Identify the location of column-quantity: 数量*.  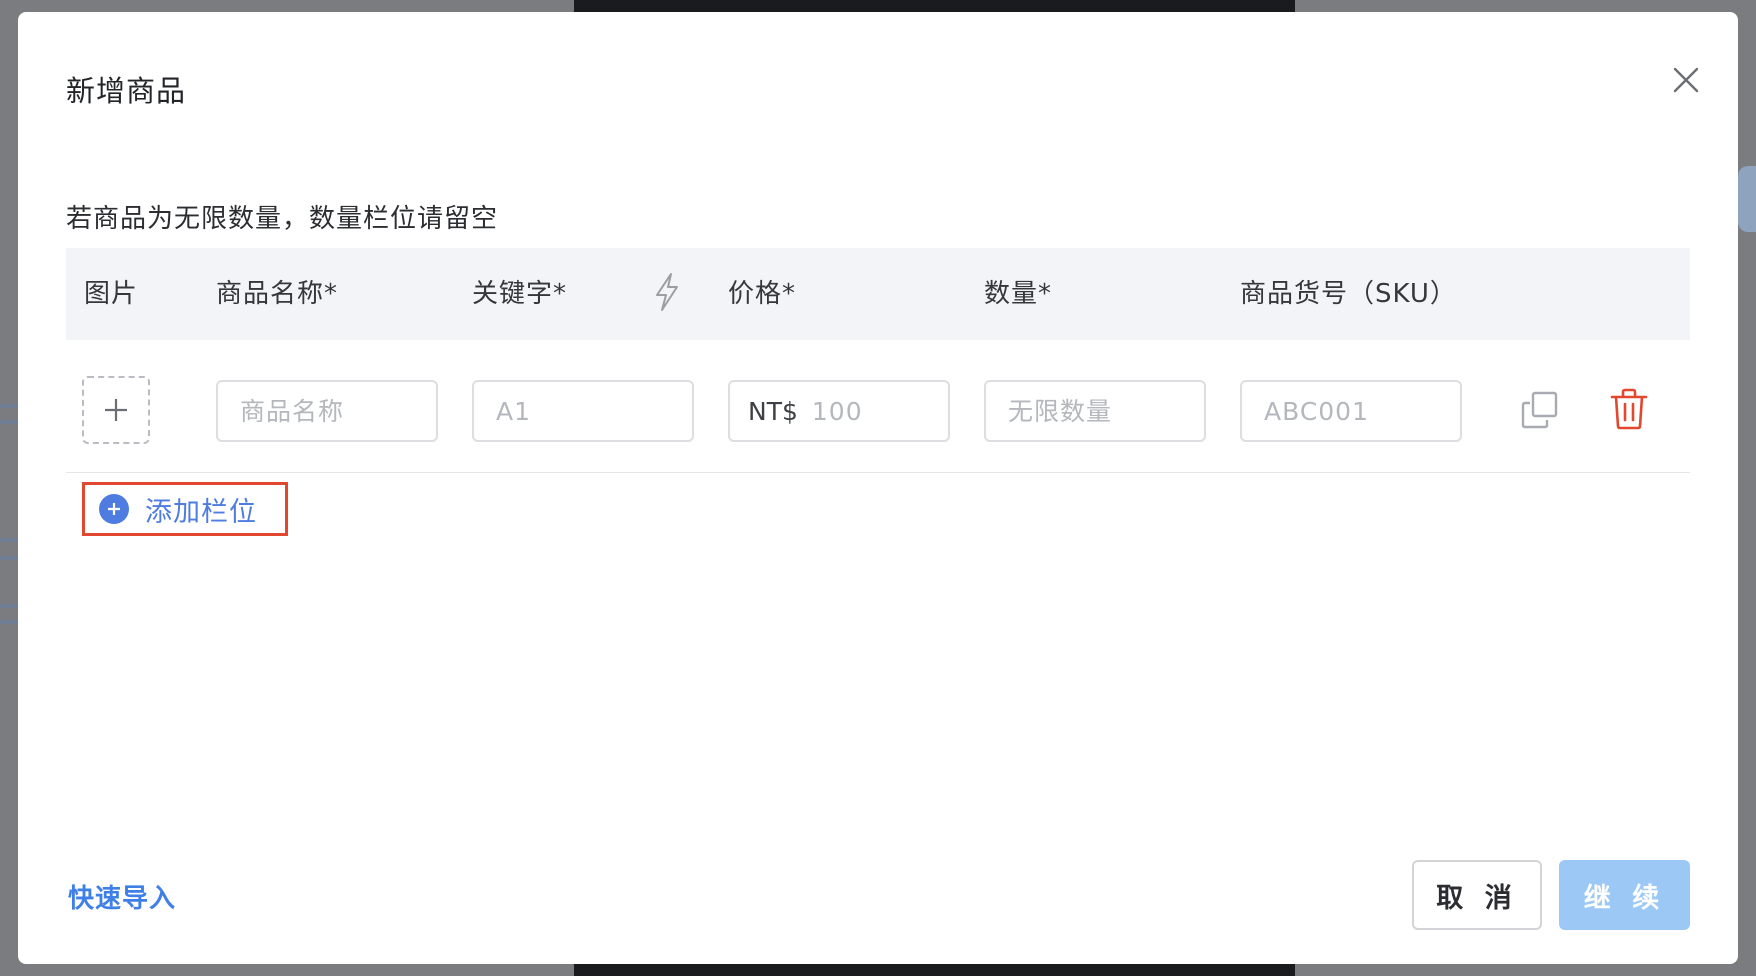
(1018, 294).